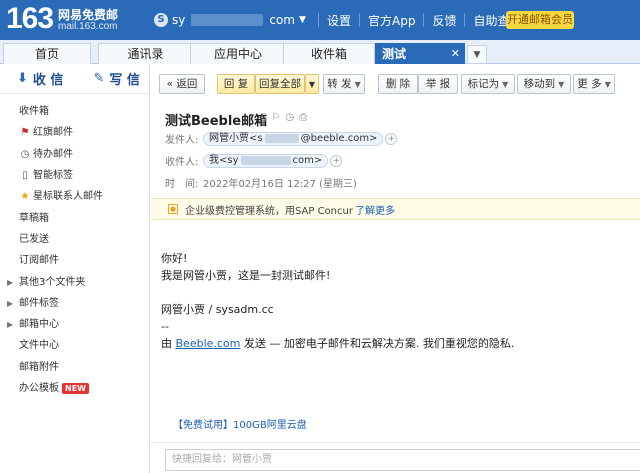  I want to click on body-greeting: 你好!, so click(174, 258).